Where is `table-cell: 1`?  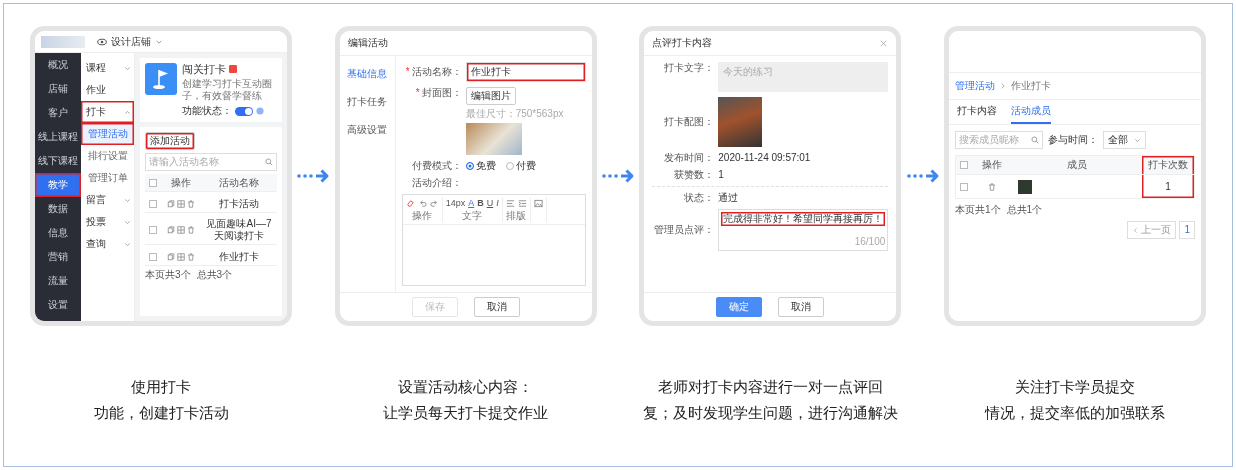
table-cell: 1 is located at coordinates (1167, 186).